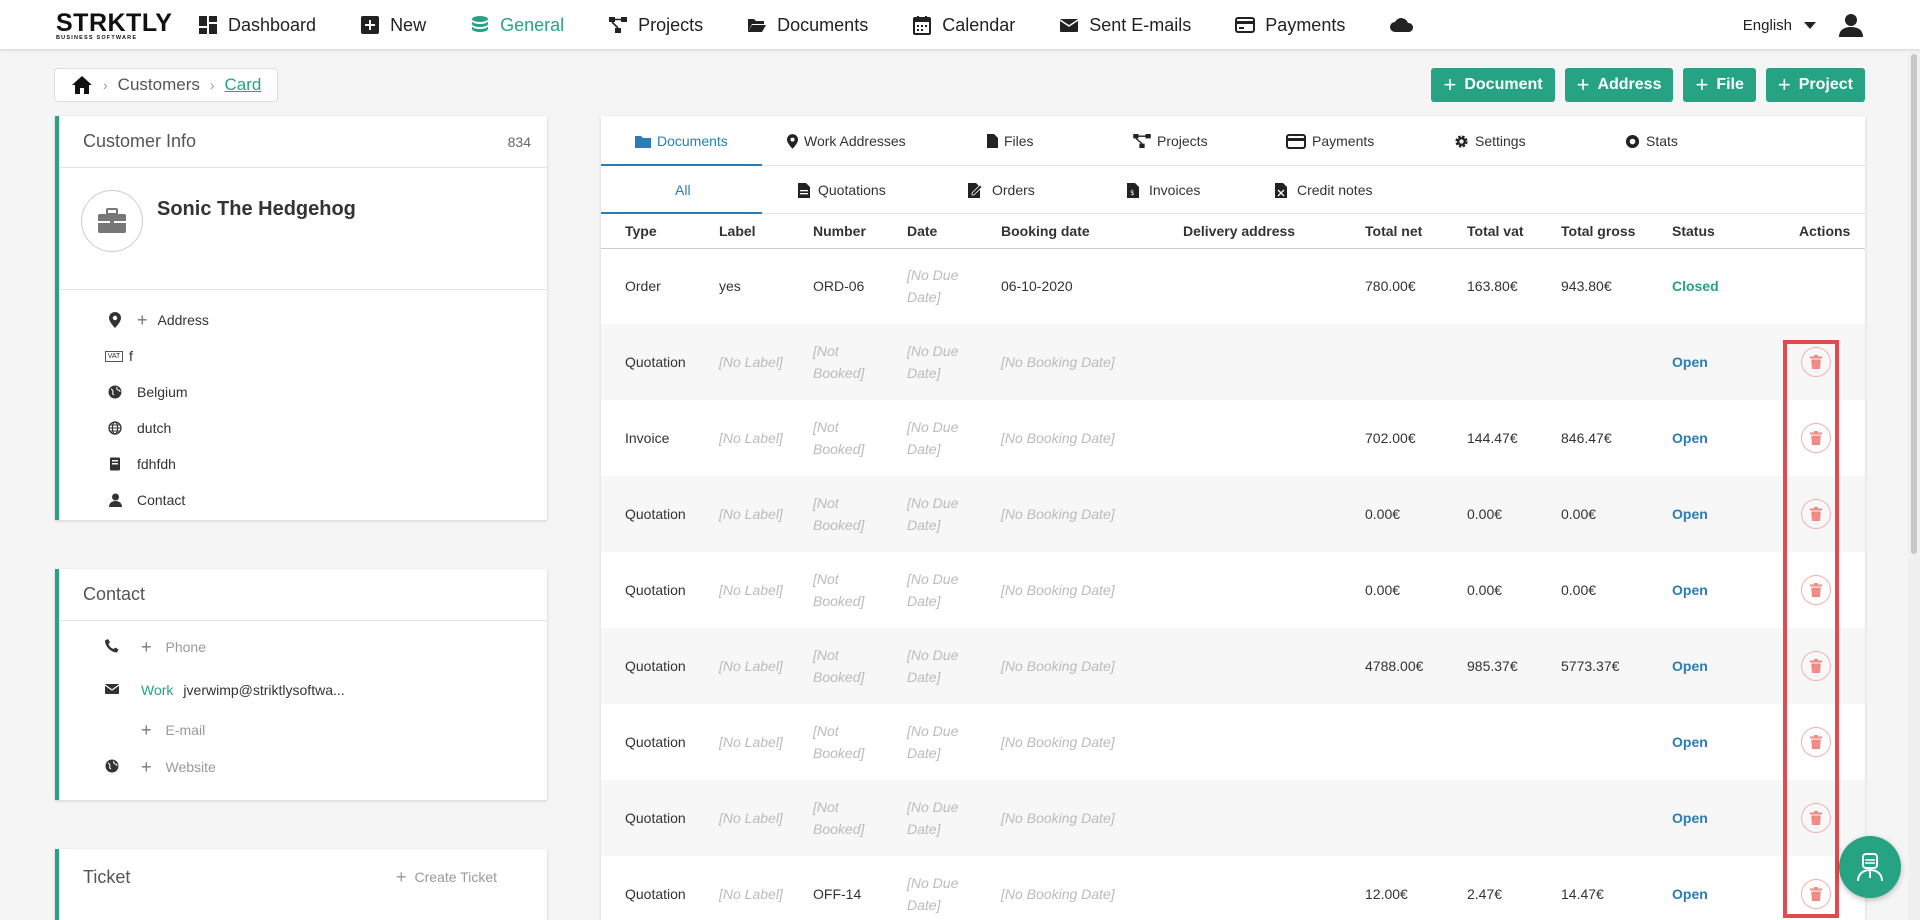  Describe the element at coordinates (393, 25) in the screenshot. I see `nav-new: New` at that location.